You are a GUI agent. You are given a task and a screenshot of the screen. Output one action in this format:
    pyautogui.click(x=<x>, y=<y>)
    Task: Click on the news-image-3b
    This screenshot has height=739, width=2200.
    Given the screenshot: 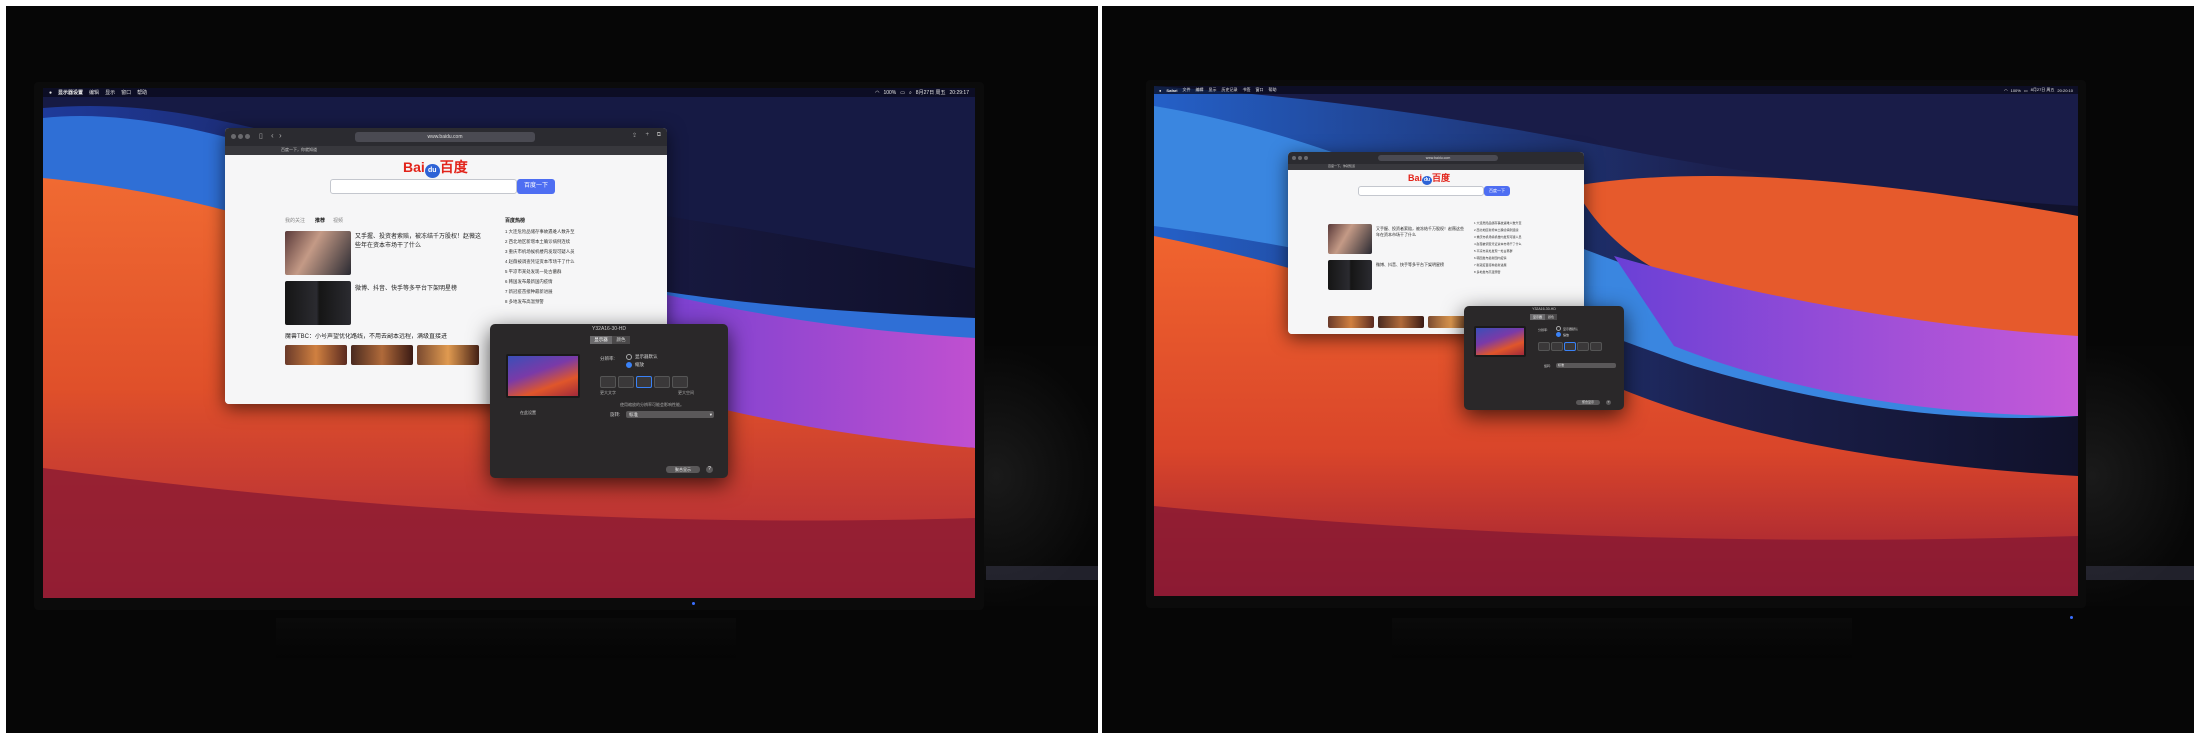 What is the action you would take?
    pyautogui.click(x=382, y=355)
    